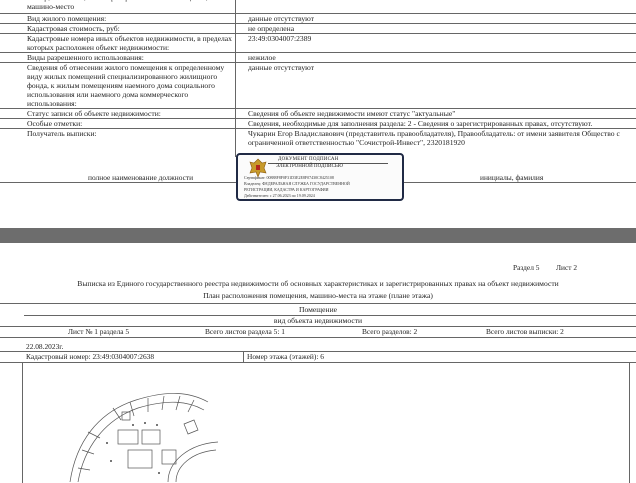  What do you see at coordinates (285, 356) in the screenshot?
I see `floor-number: Номер этажа (этажей): 6` at bounding box center [285, 356].